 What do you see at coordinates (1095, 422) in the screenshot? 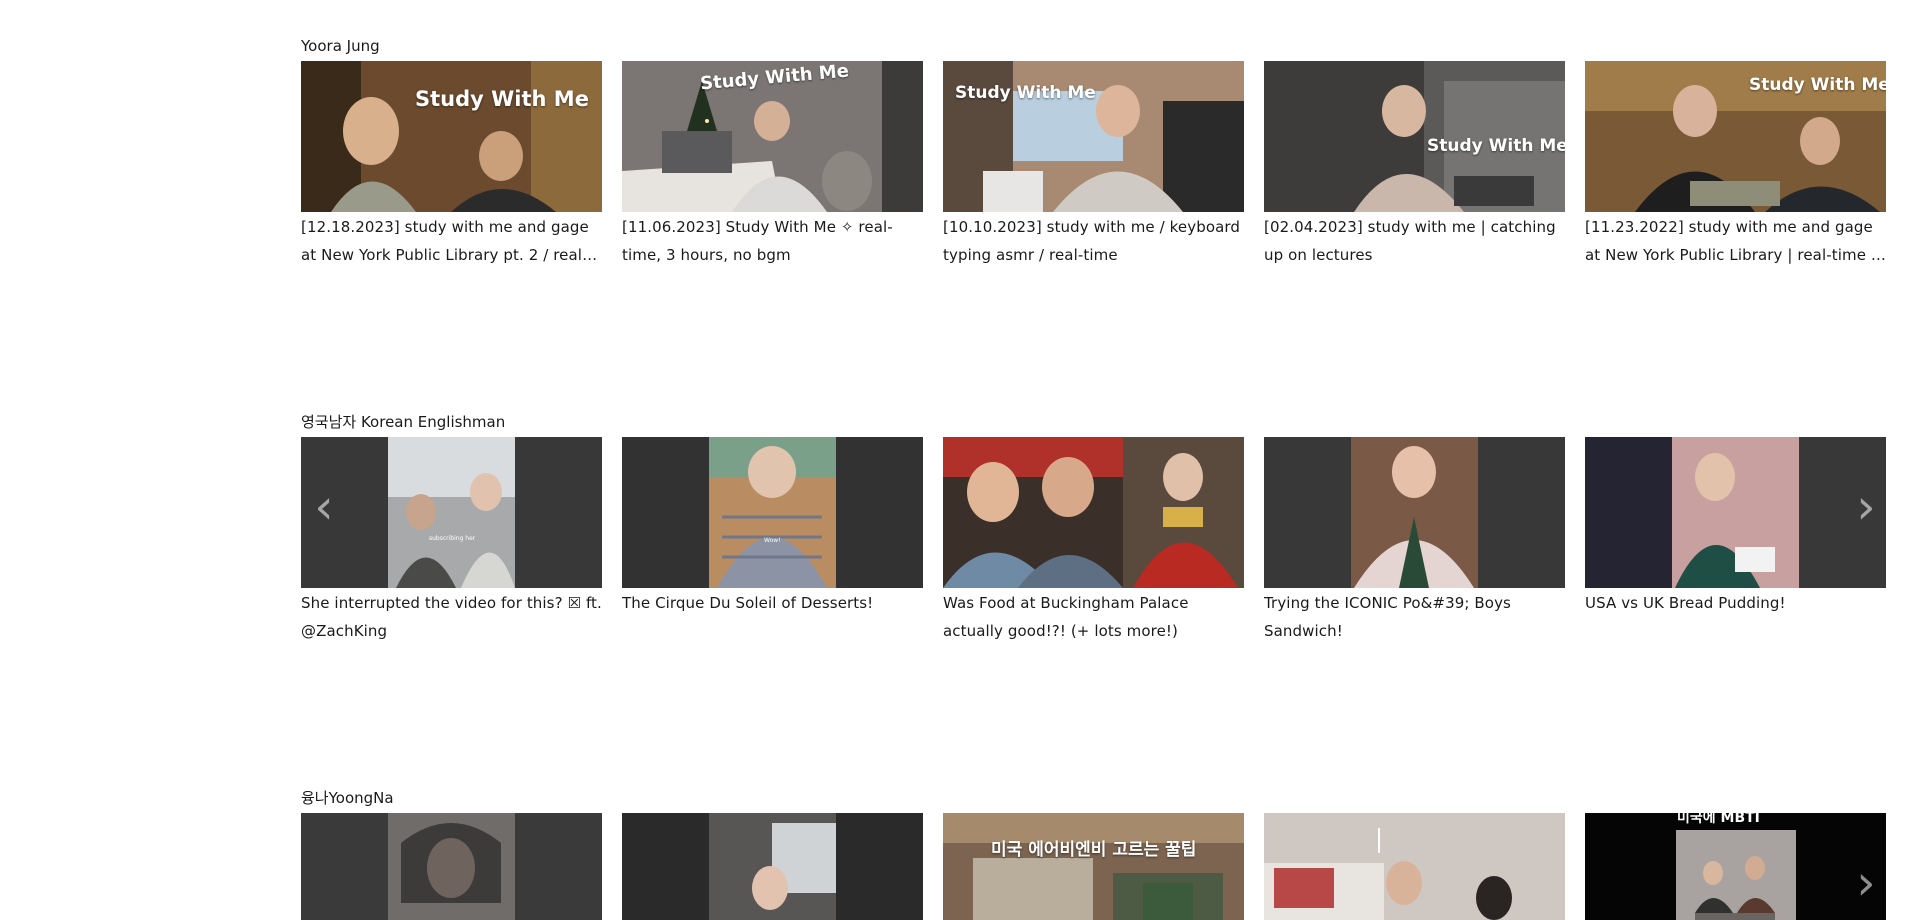
I see `channel-title: 영국남자 Korean Englishman` at bounding box center [1095, 422].